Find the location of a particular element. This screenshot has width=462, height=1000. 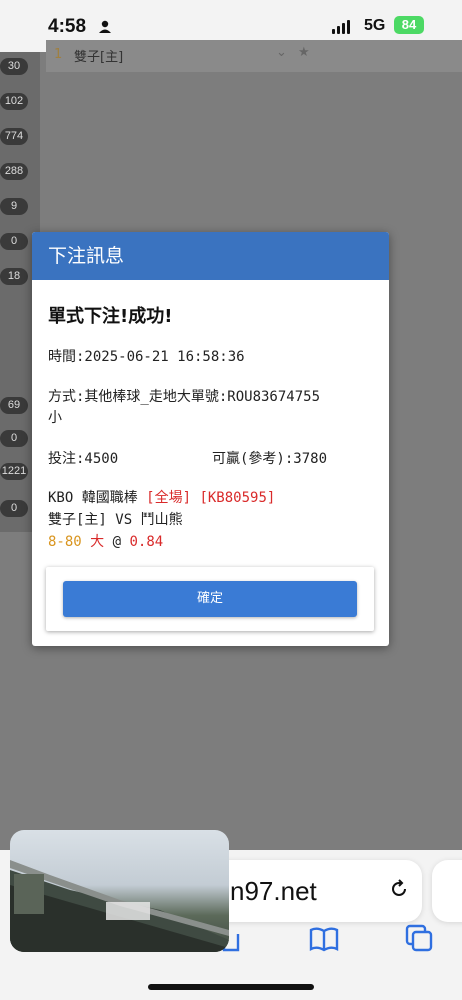

count-pill: 102 is located at coordinates (14, 101).